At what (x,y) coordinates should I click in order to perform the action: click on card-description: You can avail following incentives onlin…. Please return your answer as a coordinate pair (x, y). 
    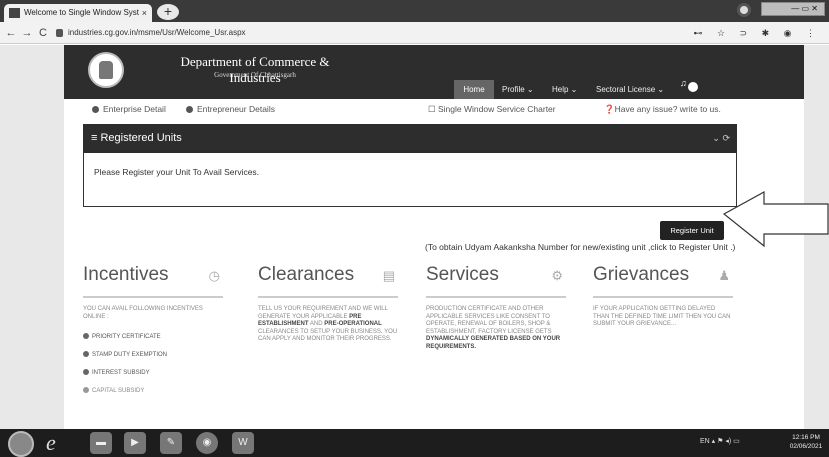
    Looking at the image, I should click on (143, 313).